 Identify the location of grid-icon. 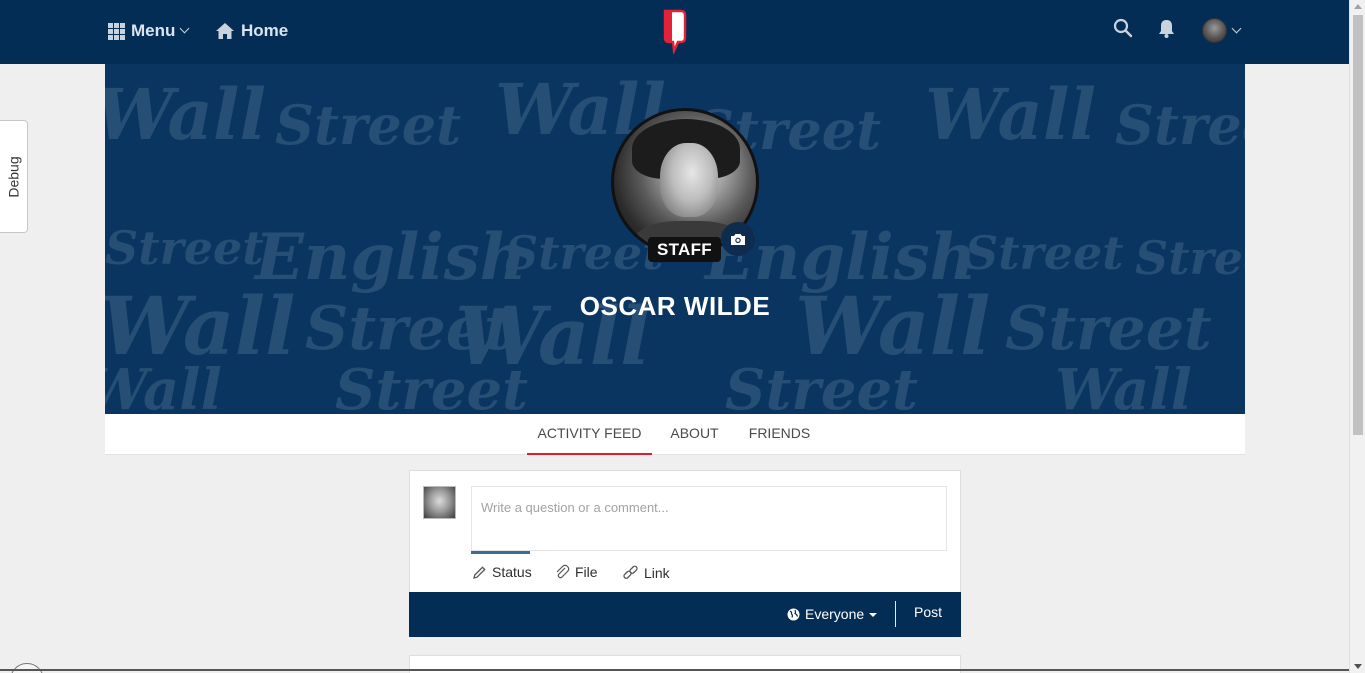
(116, 31).